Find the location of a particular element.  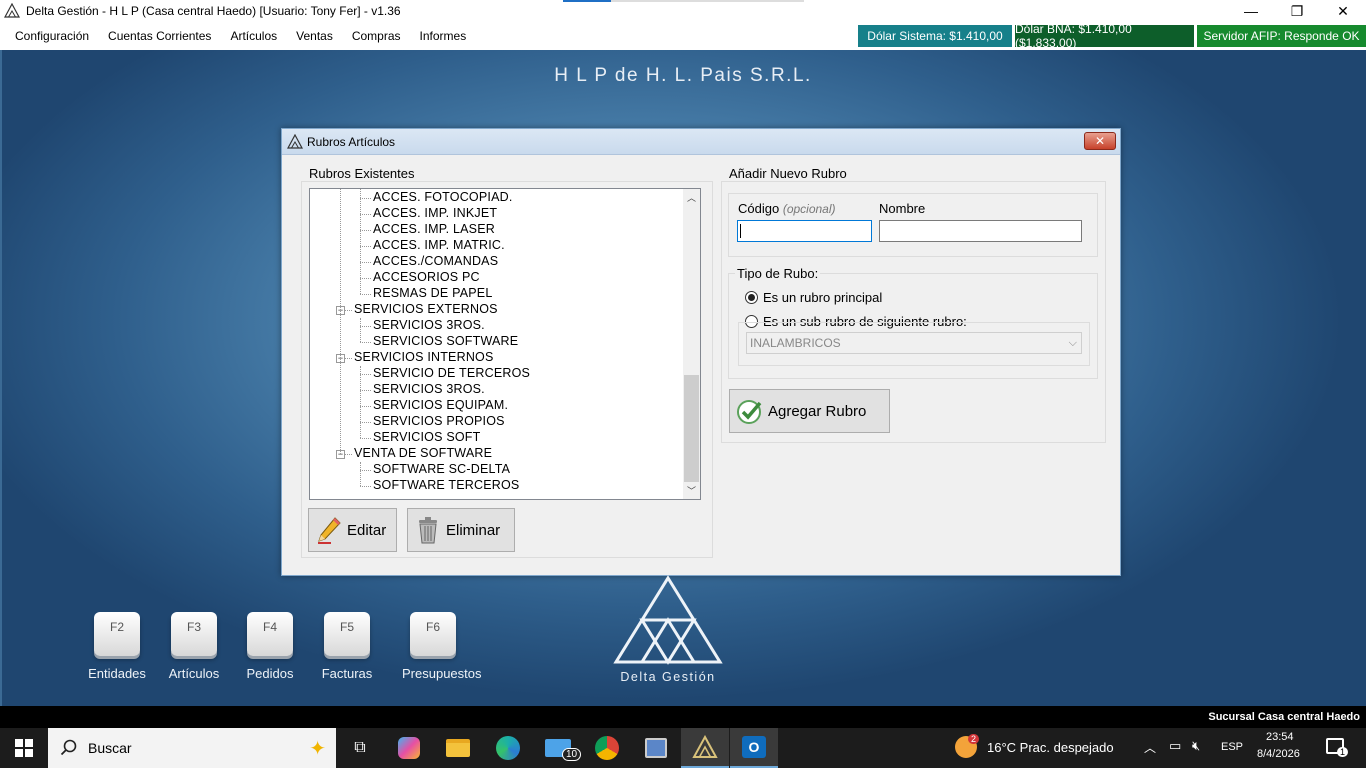

fkey-cap: F2 is located at coordinates (117, 634).